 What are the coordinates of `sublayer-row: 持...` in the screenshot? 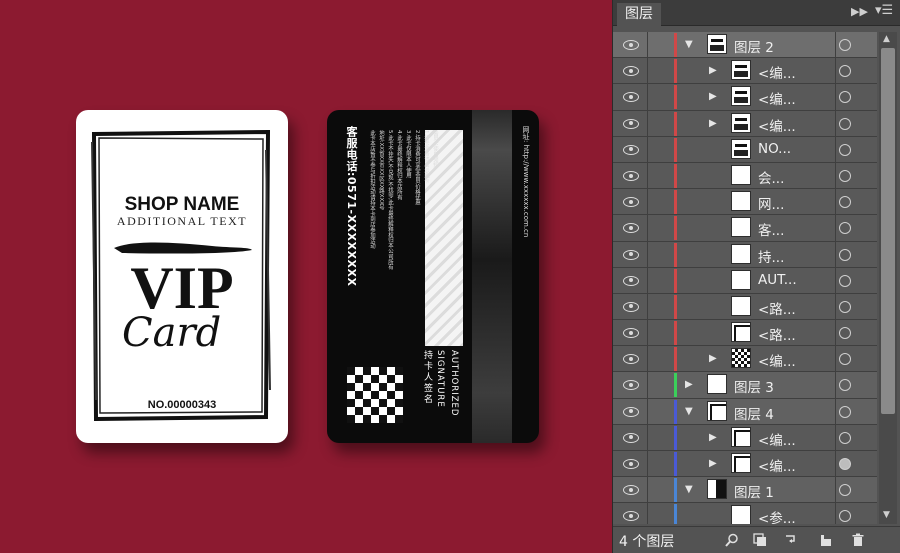 It's located at (745, 254).